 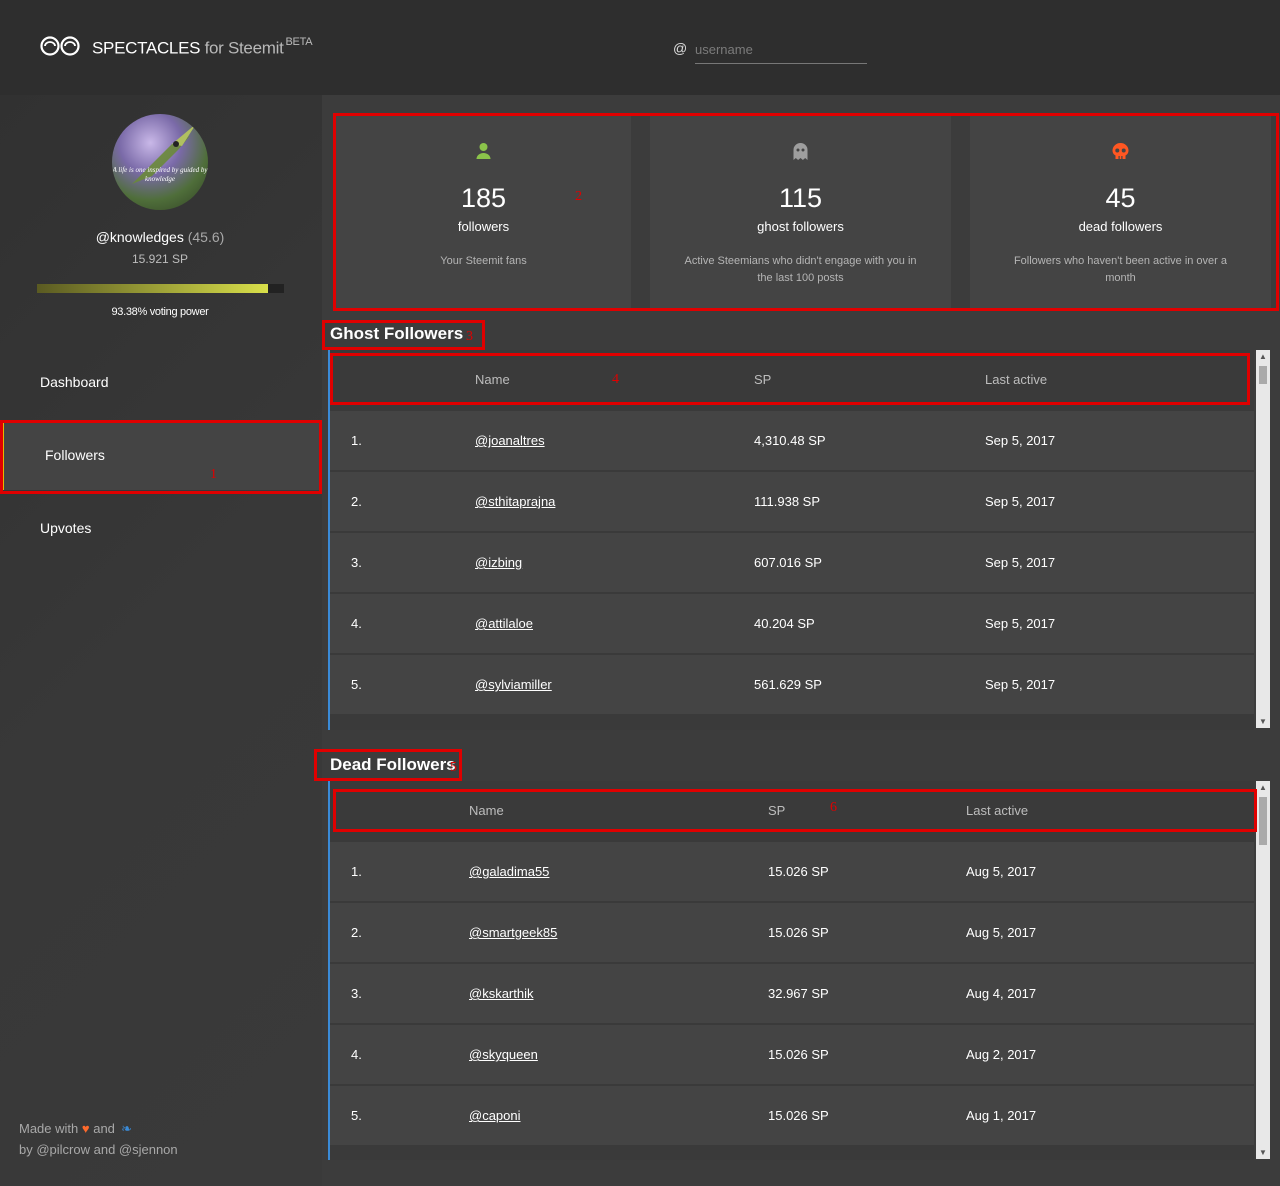 What do you see at coordinates (66, 528) in the screenshot?
I see `nav-upvotes-label: Upvotes` at bounding box center [66, 528].